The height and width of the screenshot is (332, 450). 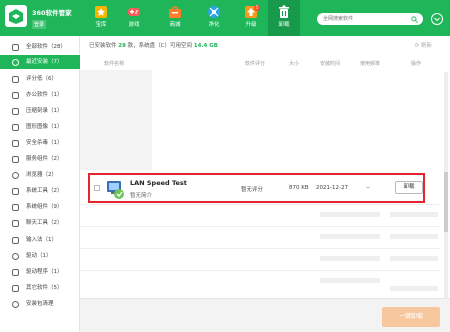 I want to click on dropdown-menu-button, so click(x=437, y=19).